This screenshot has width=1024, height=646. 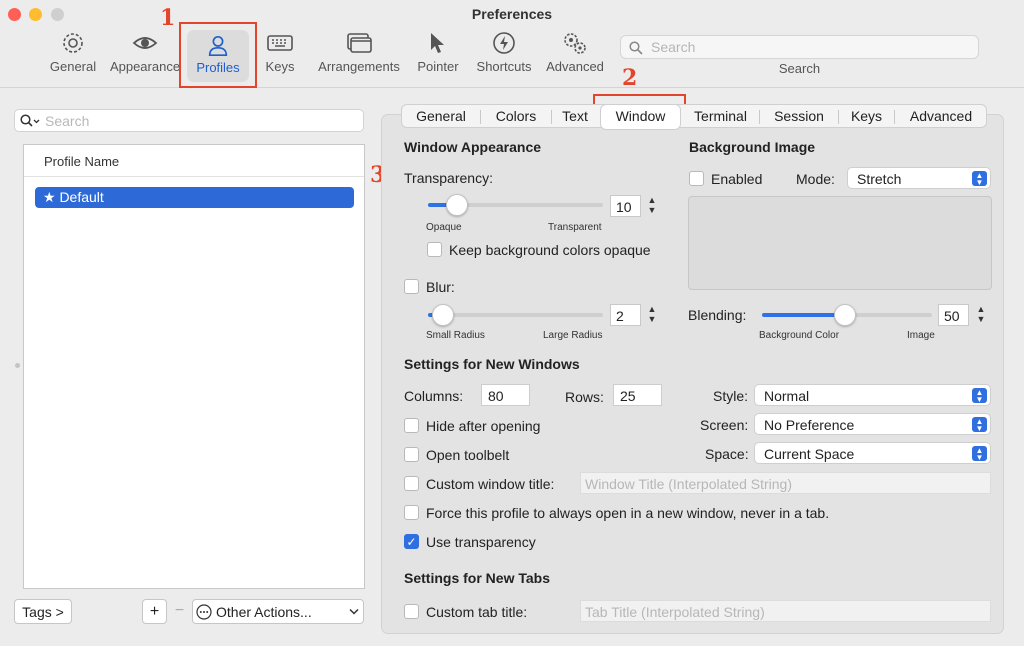 What do you see at coordinates (477, 612) in the screenshot?
I see `custom-tab-title-label: Custom tab title:` at bounding box center [477, 612].